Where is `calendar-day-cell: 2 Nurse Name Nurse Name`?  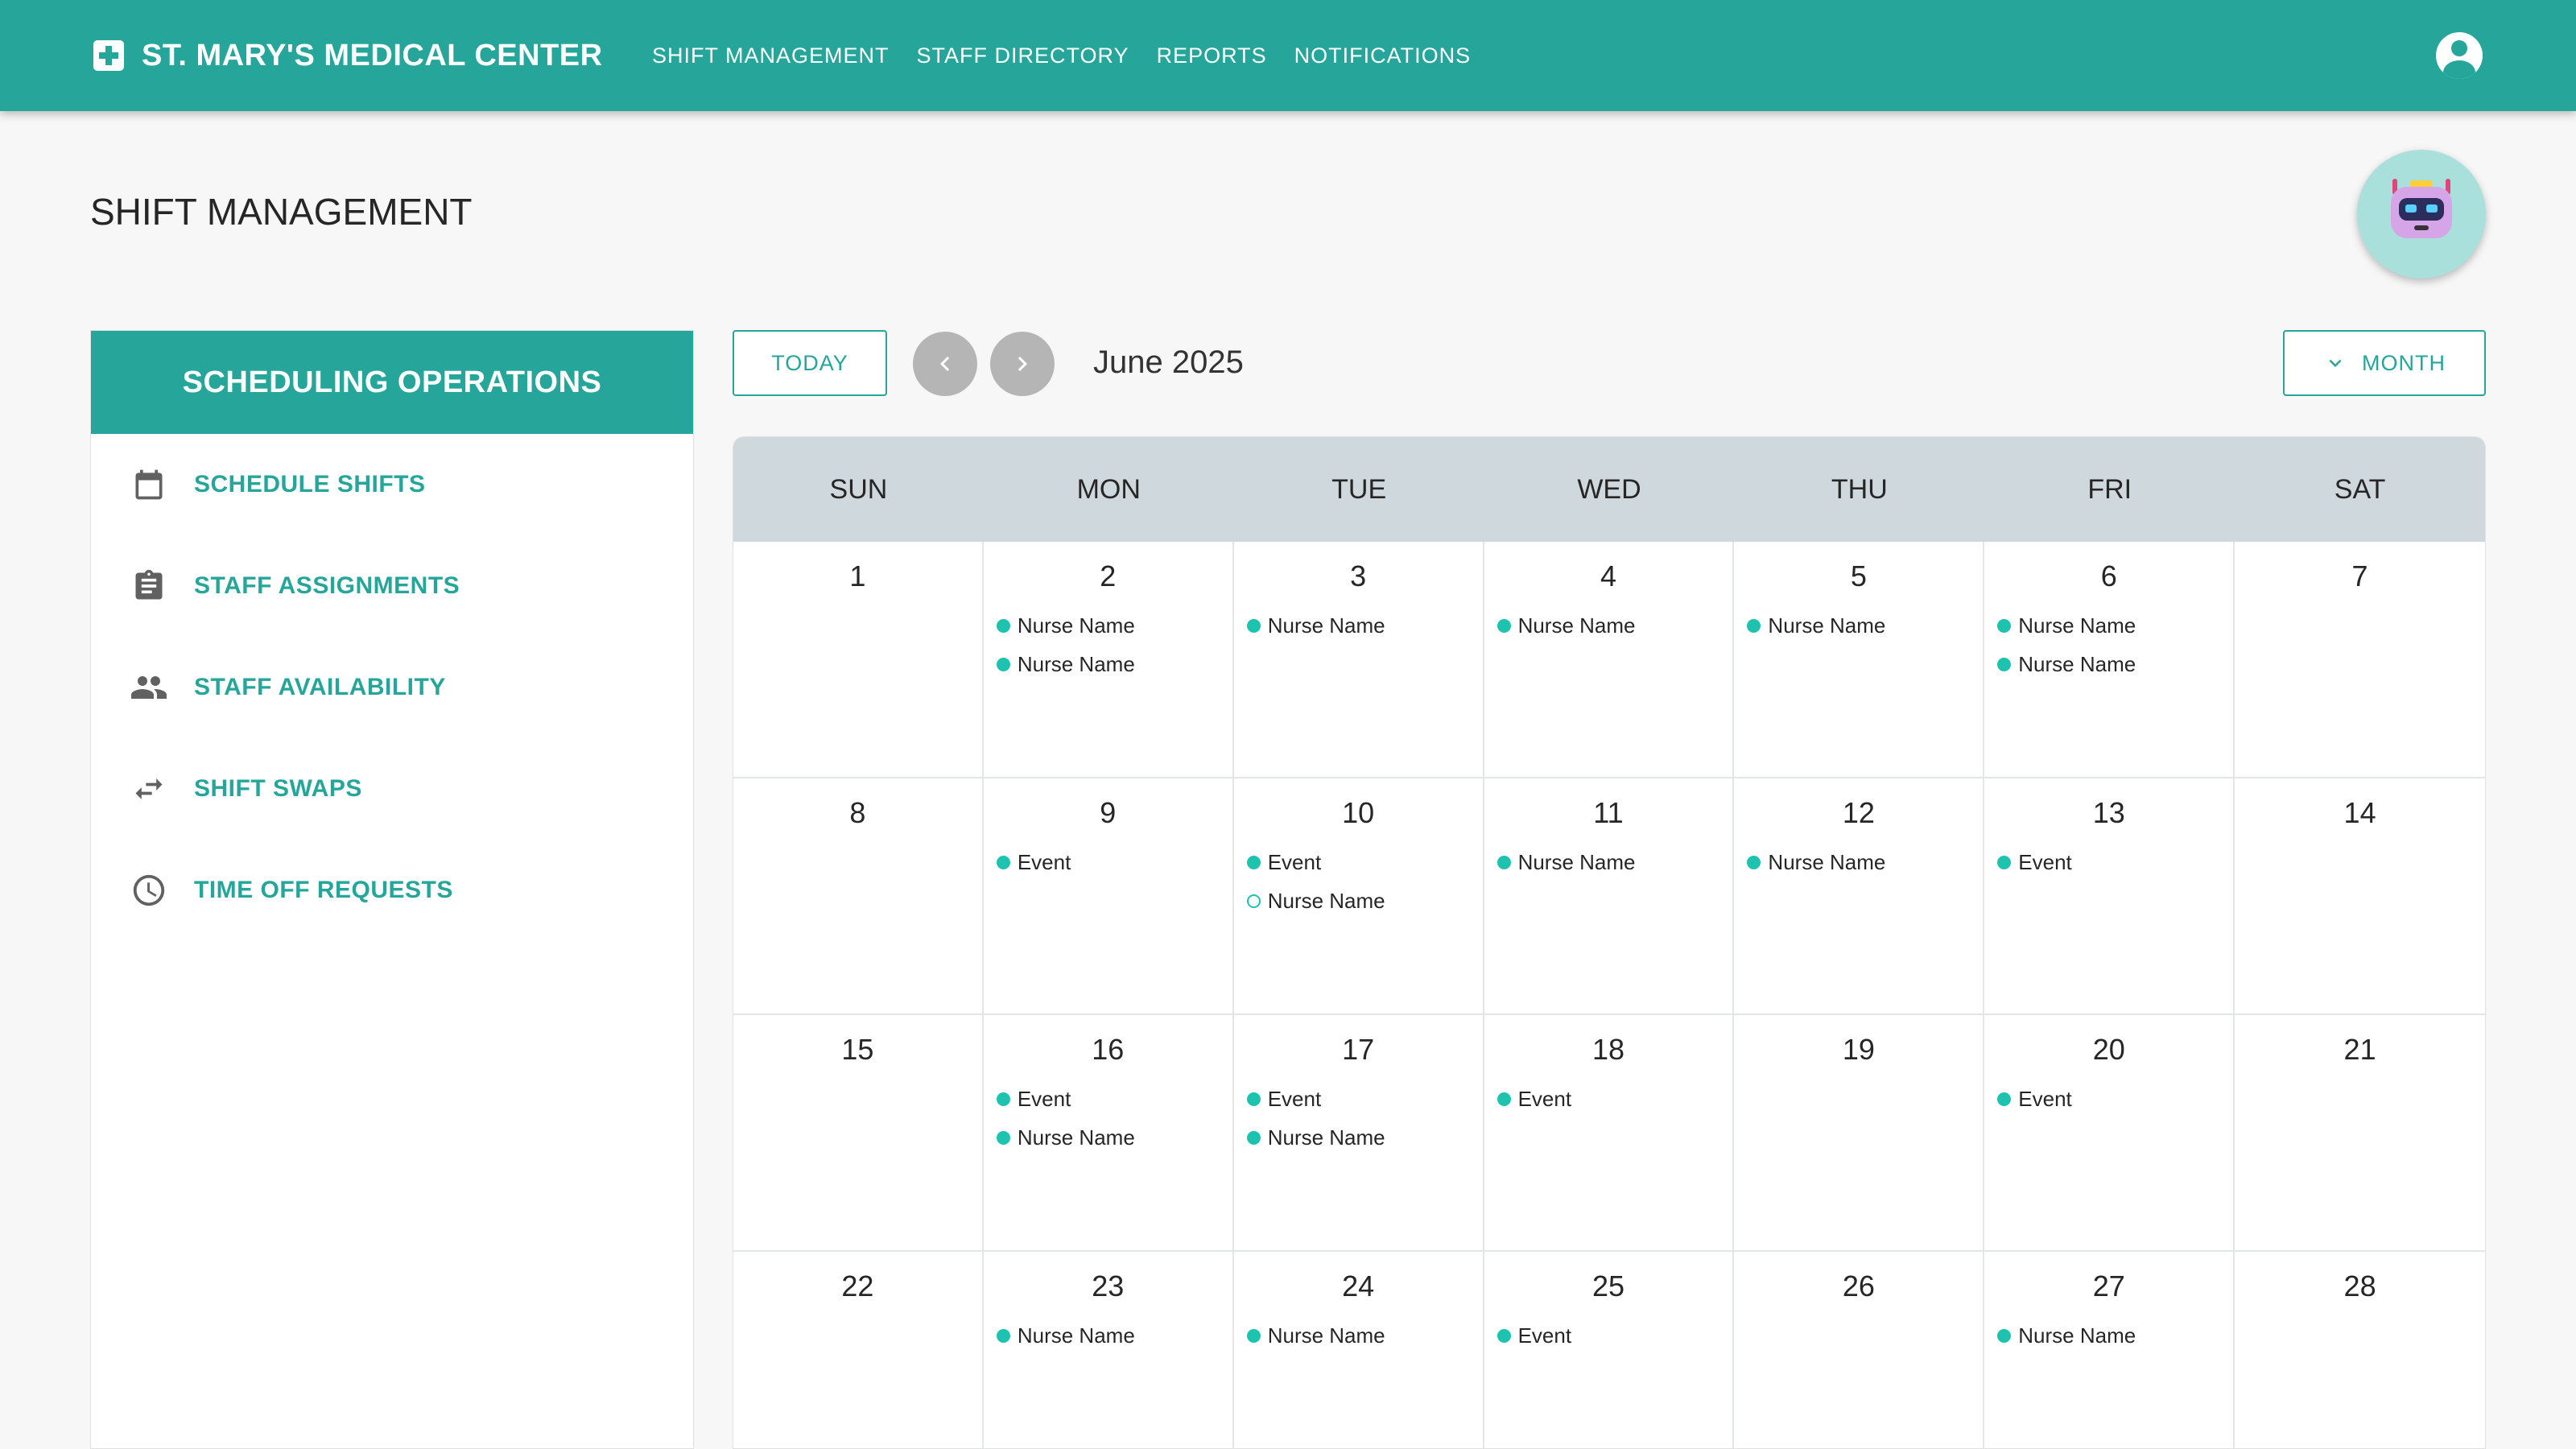
calendar-day-cell: 2 Nurse Name Nurse Name is located at coordinates (1108, 660).